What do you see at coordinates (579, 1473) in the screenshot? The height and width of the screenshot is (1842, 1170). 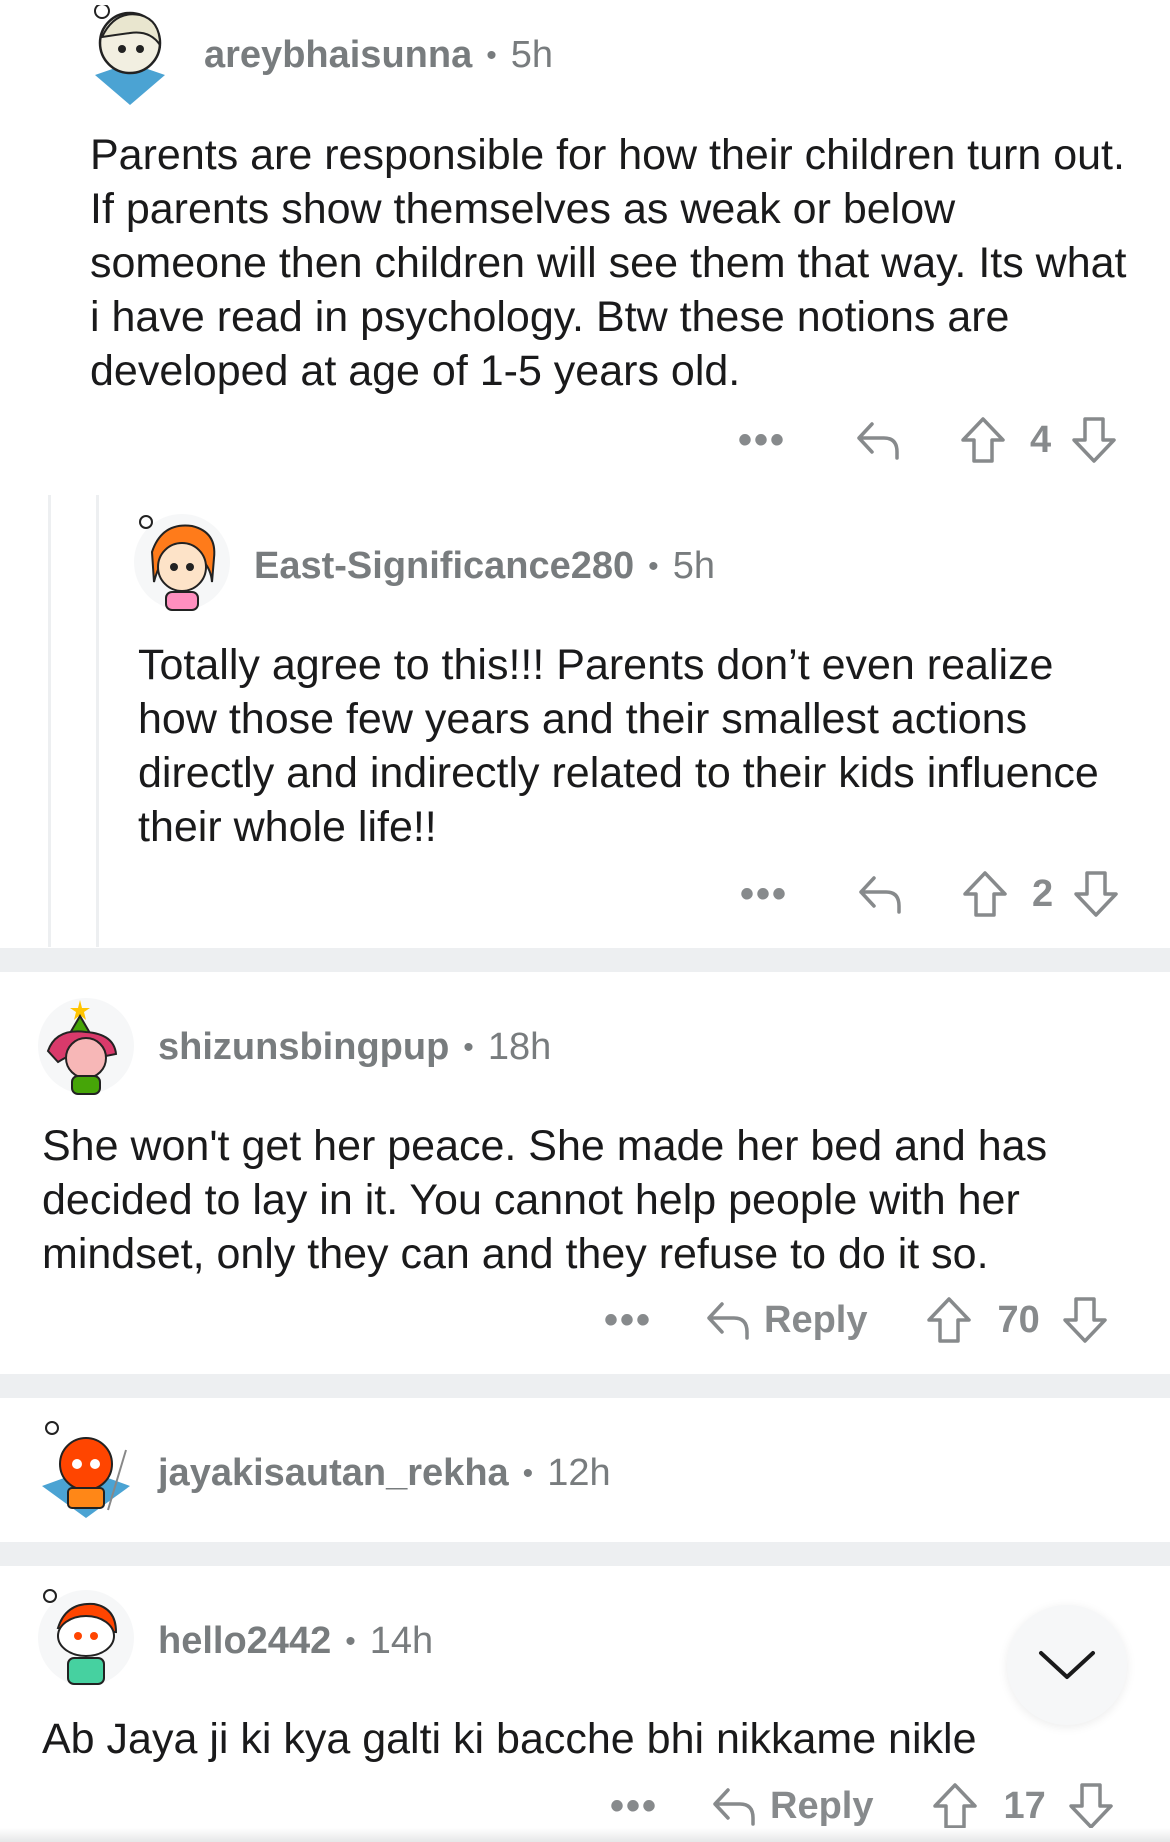 I see `comment-age: 12h` at bounding box center [579, 1473].